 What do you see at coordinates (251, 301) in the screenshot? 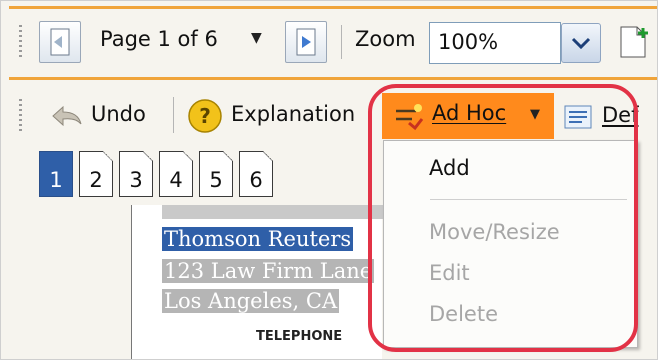
I see `document-text-line: Los Angeles, CA` at bounding box center [251, 301].